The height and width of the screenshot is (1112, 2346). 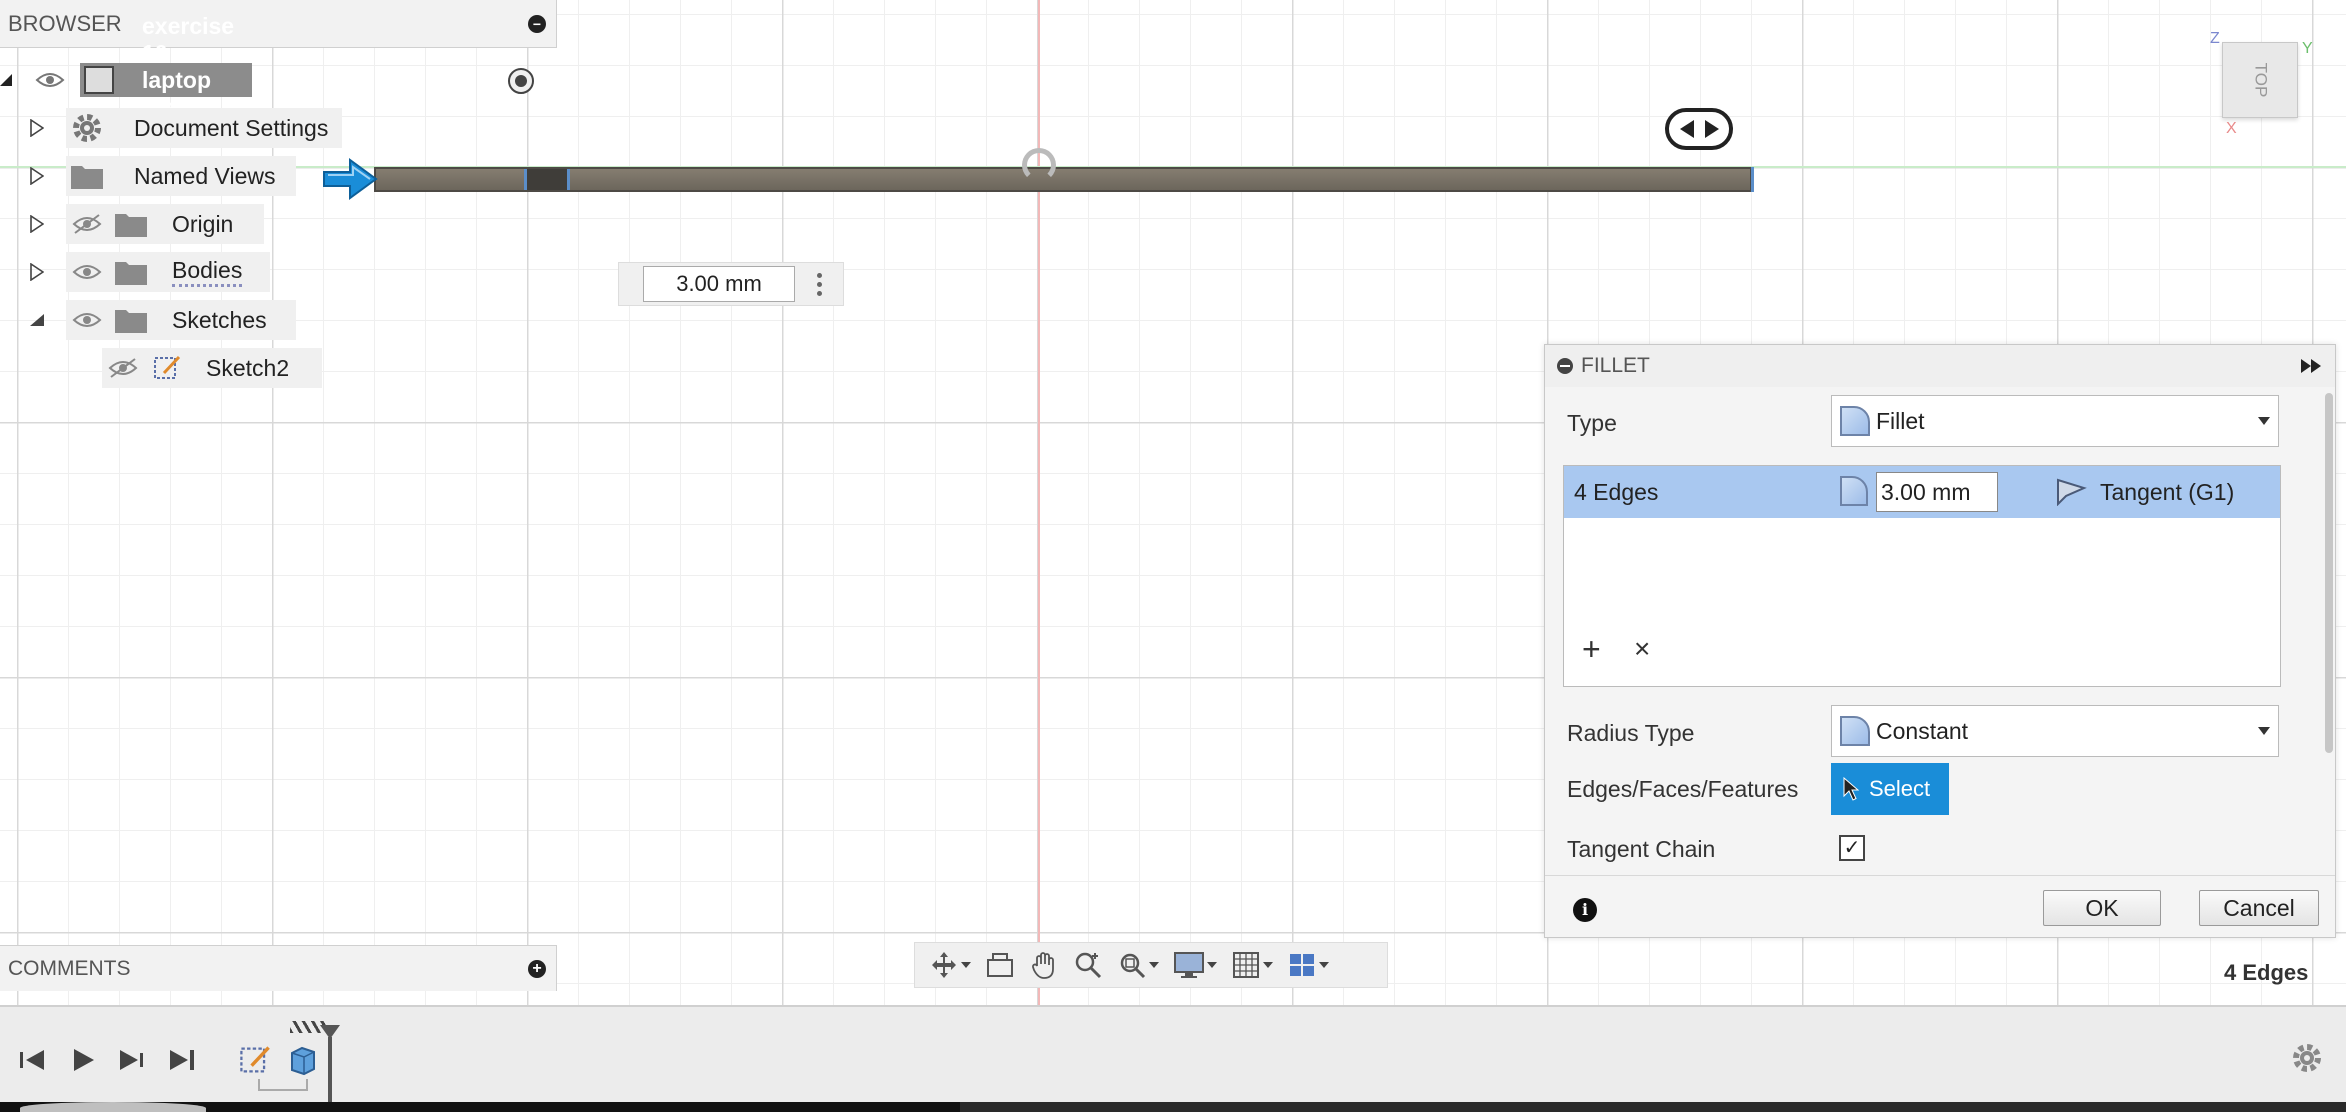 I want to click on dimension-grip, so click(x=631, y=284).